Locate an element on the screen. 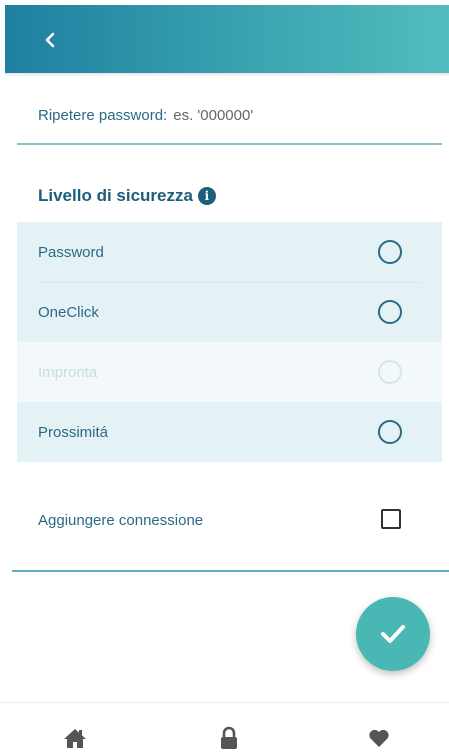 The image size is (449, 754). option-oneclick: OneClick is located at coordinates (229, 312).